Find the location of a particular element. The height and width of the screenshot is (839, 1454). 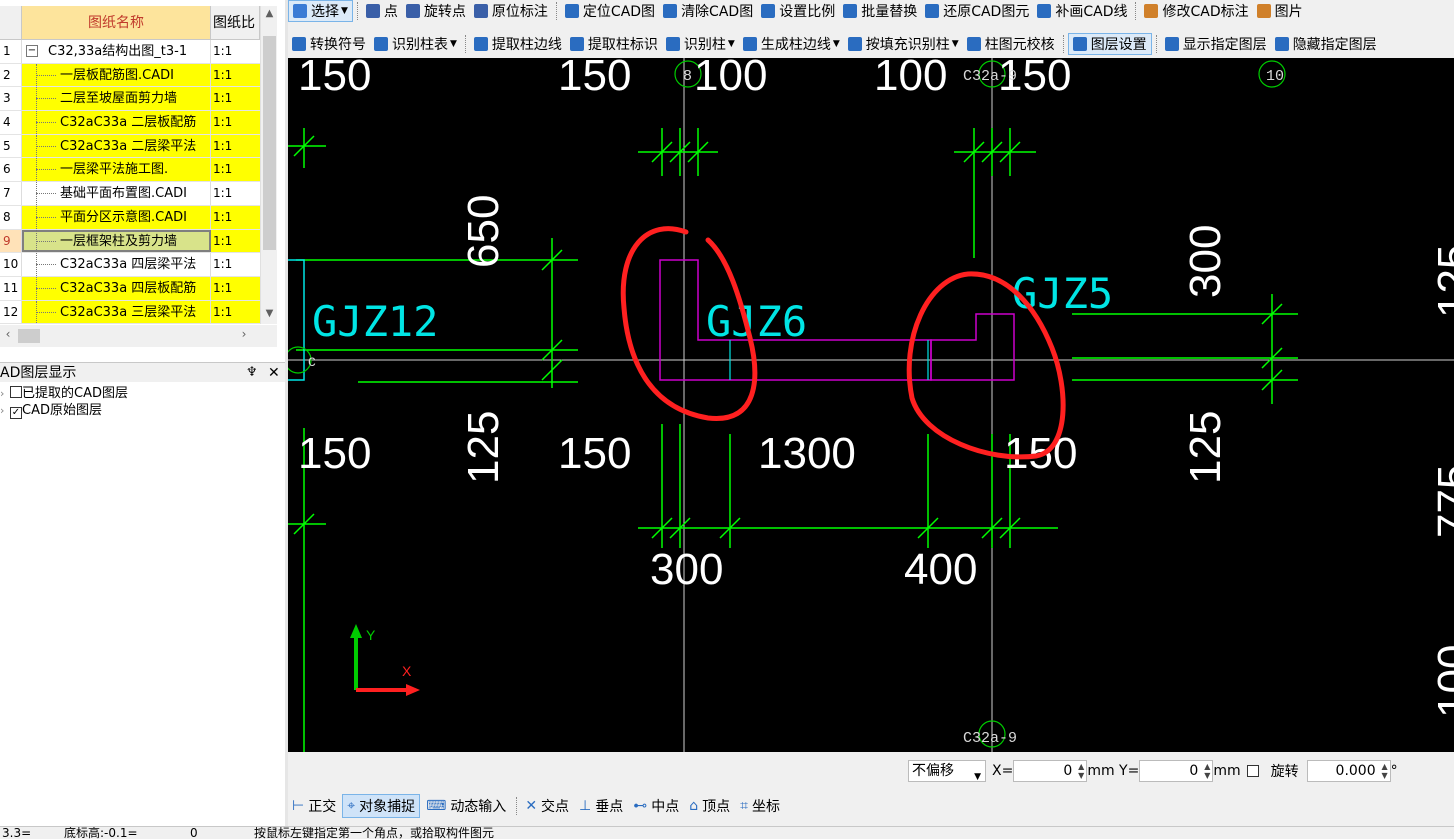

tool-button: 隐藏指定图层 is located at coordinates (1326, 44).